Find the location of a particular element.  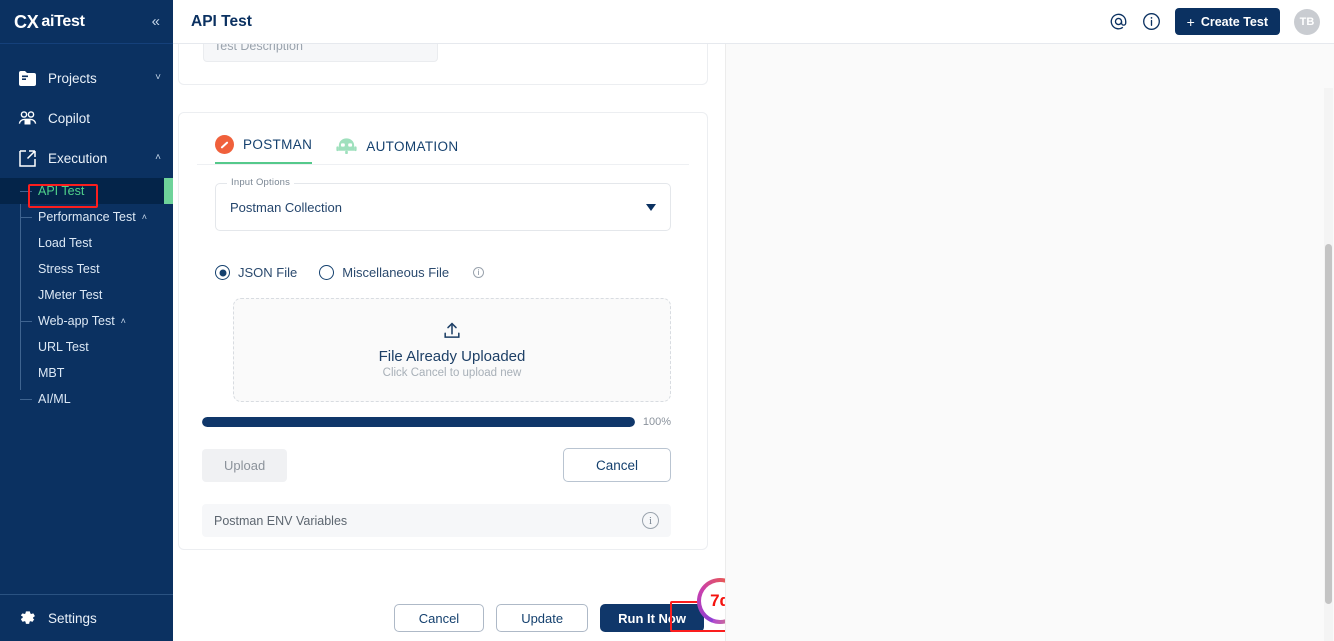

step-badge-label: 7d is located at coordinates (713, 601).